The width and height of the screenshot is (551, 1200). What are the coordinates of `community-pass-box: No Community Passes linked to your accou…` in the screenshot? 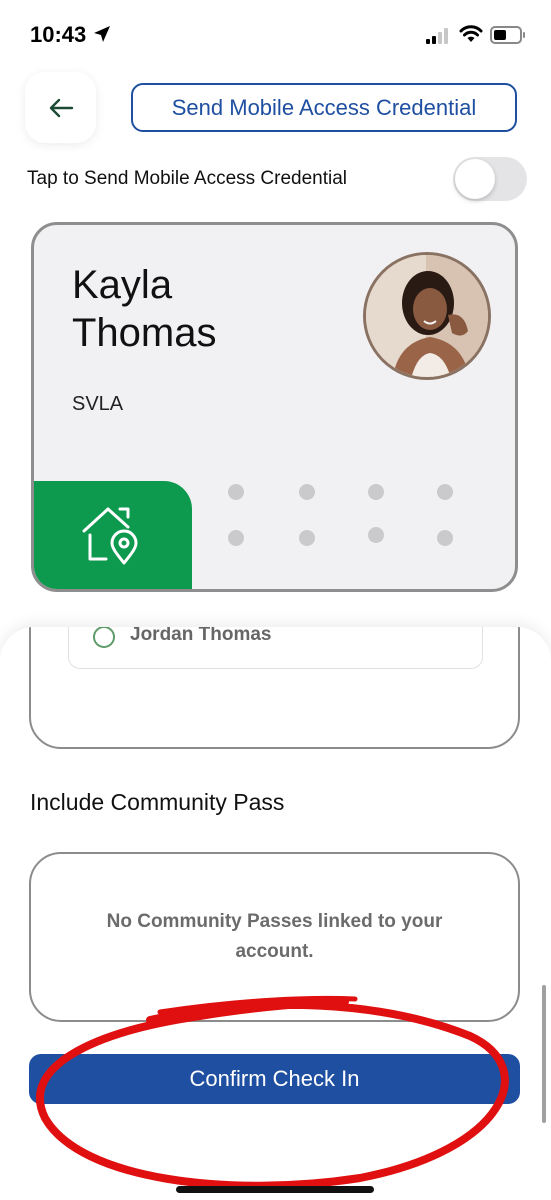 It's located at (274, 937).